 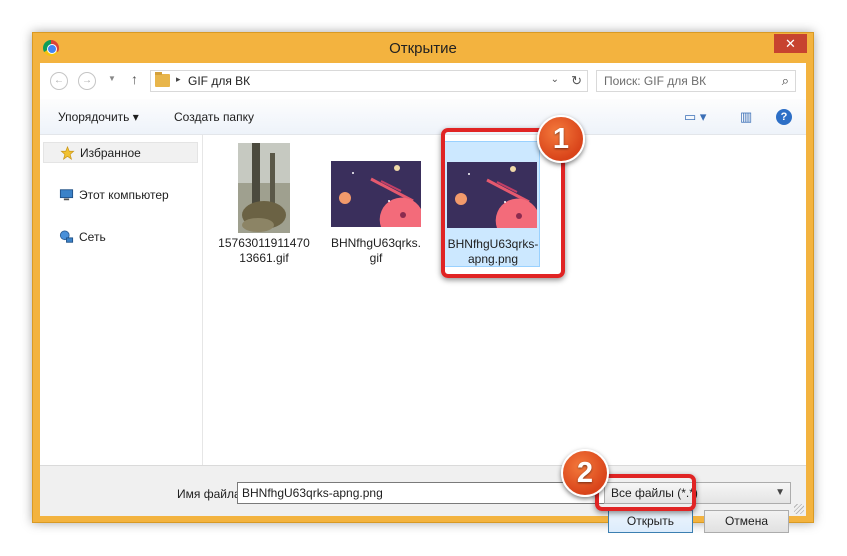 I want to click on recent-locations-dropdown: ▼, so click(x=112, y=78).